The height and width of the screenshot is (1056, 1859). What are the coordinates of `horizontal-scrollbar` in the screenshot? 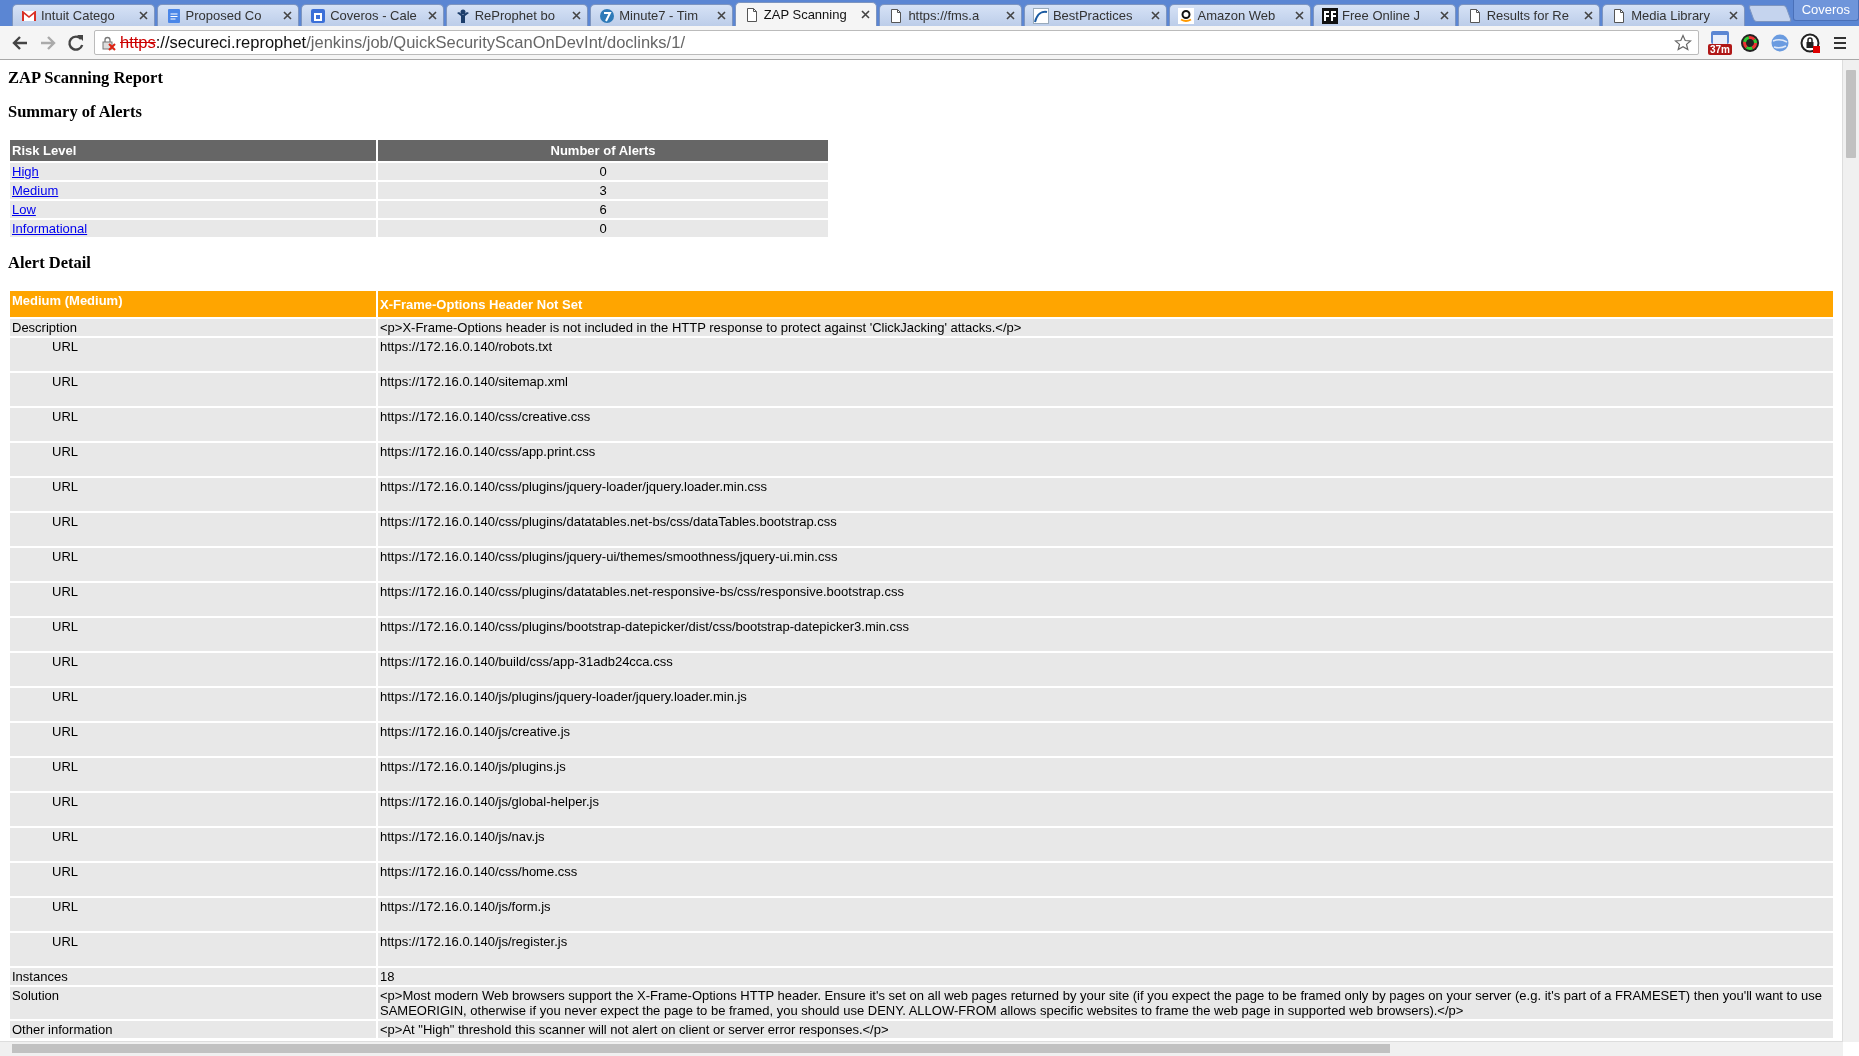 It's located at (921, 1048).